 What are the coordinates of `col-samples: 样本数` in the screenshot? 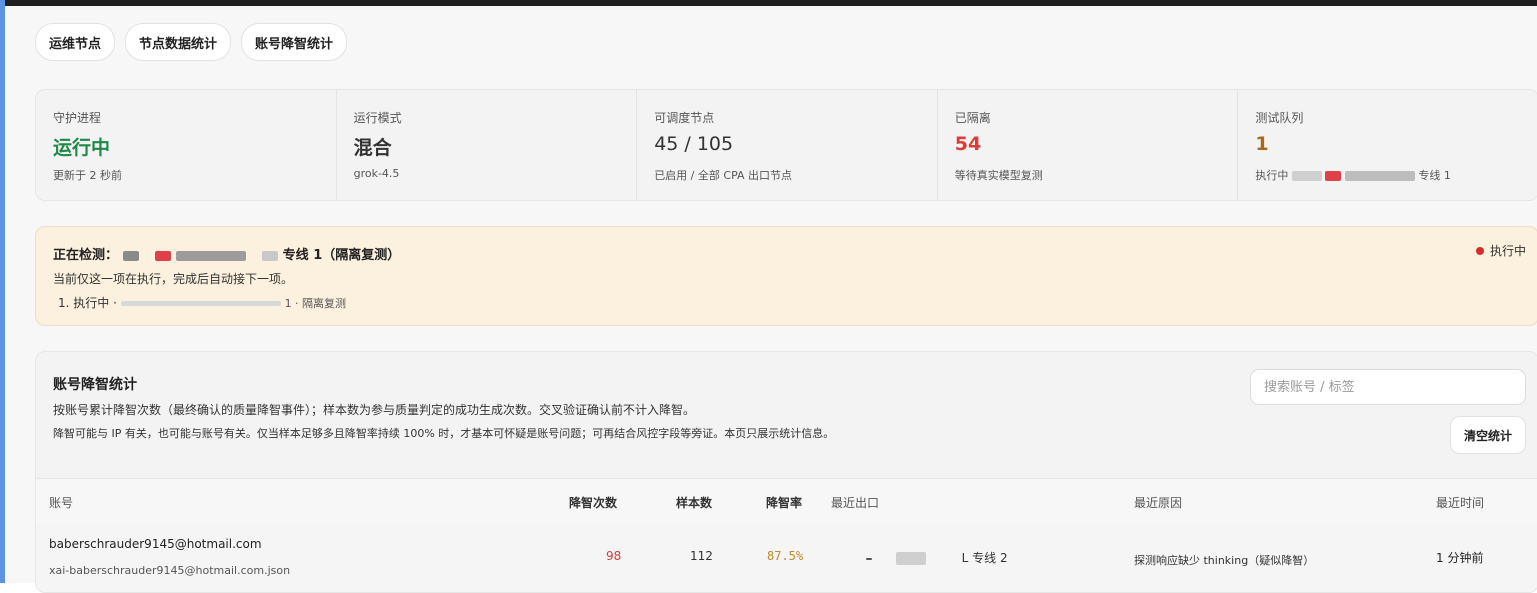 It's located at (694, 503).